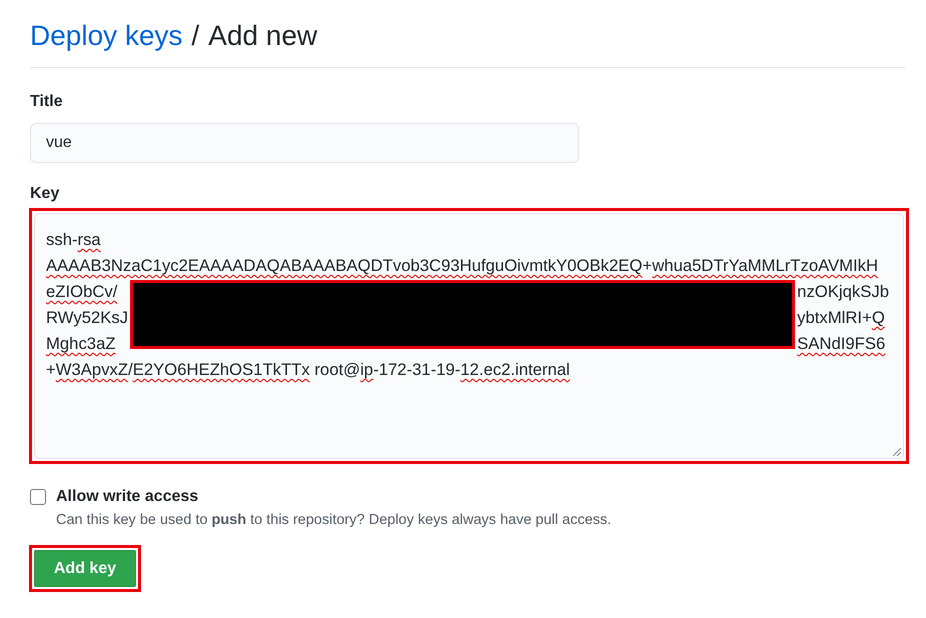  Describe the element at coordinates (308, 370) in the screenshot. I see `key-text: +W3ApvxZ/E2YO6HEZhOS1TkTTx root@ip-172-31-19-12.ec2.internal` at that location.